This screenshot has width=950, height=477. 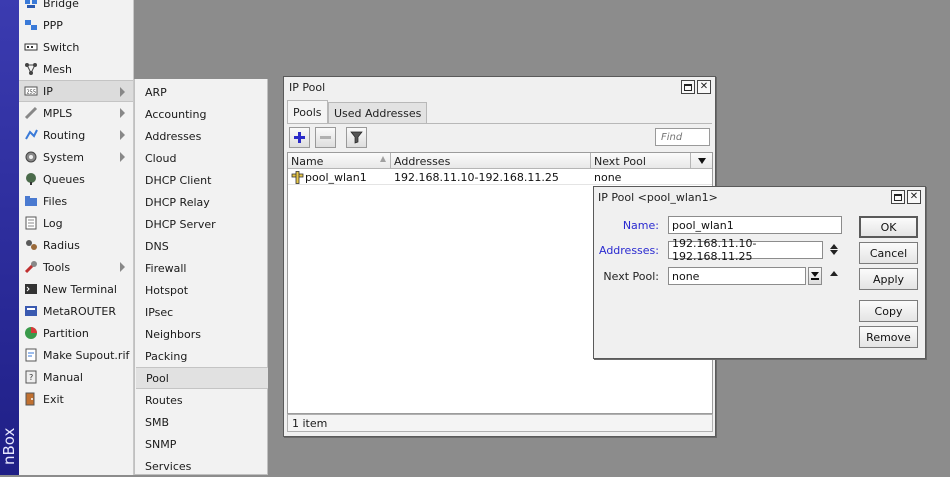 I want to click on menu-item-ip: 255 IP, so click(x=76, y=91).